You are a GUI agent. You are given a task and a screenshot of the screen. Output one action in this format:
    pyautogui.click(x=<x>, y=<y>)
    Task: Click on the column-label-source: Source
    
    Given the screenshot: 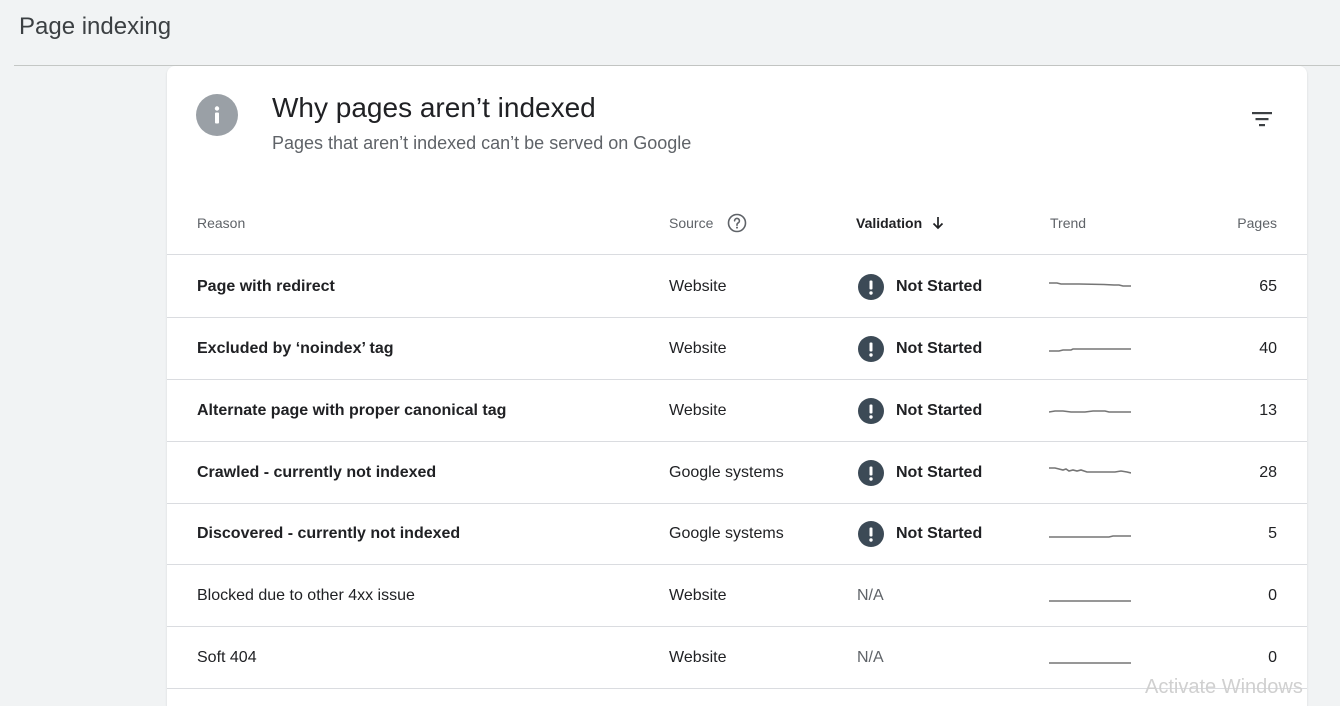 What is the action you would take?
    pyautogui.click(x=691, y=223)
    